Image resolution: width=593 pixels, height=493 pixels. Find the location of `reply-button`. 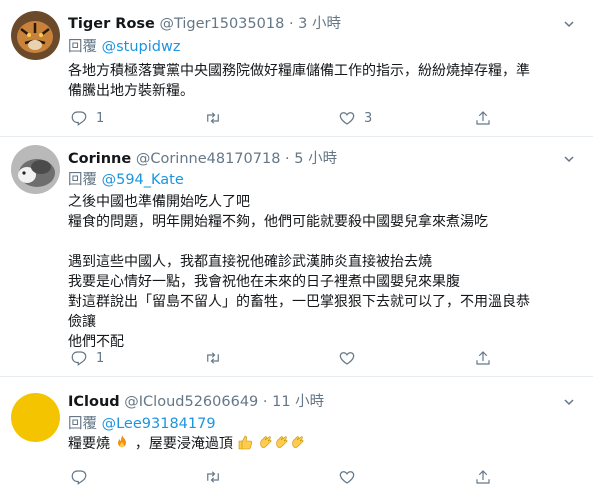

reply-button is located at coordinates (83, 477).